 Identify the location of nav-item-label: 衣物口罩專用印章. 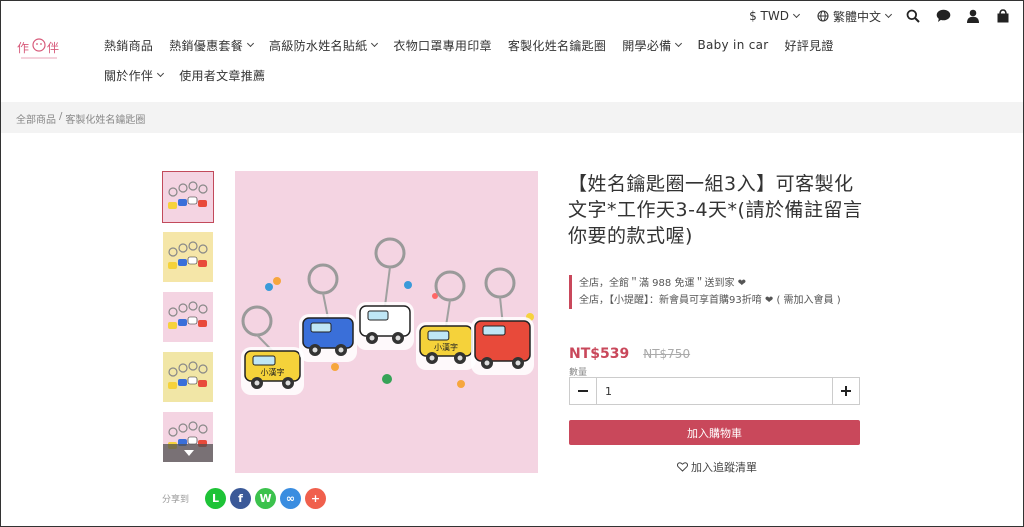
(442, 45).